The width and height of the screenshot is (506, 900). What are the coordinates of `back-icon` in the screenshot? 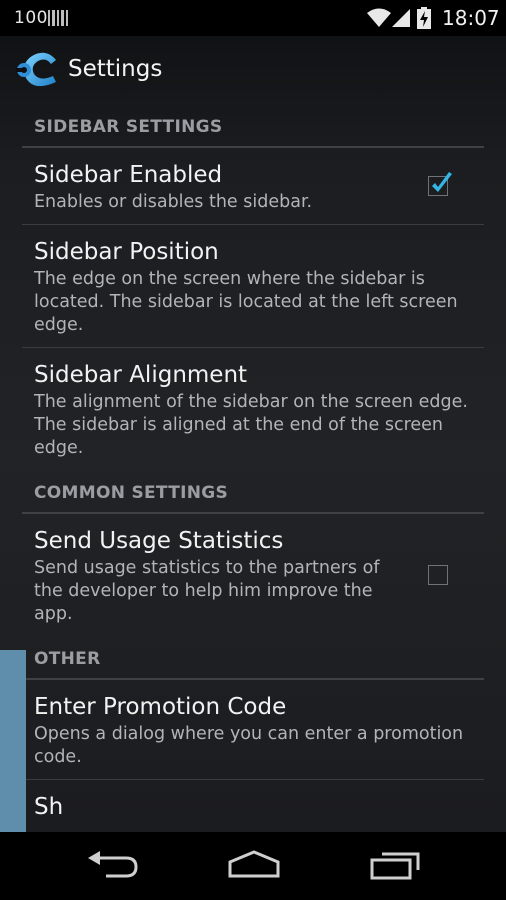 It's located at (112, 866).